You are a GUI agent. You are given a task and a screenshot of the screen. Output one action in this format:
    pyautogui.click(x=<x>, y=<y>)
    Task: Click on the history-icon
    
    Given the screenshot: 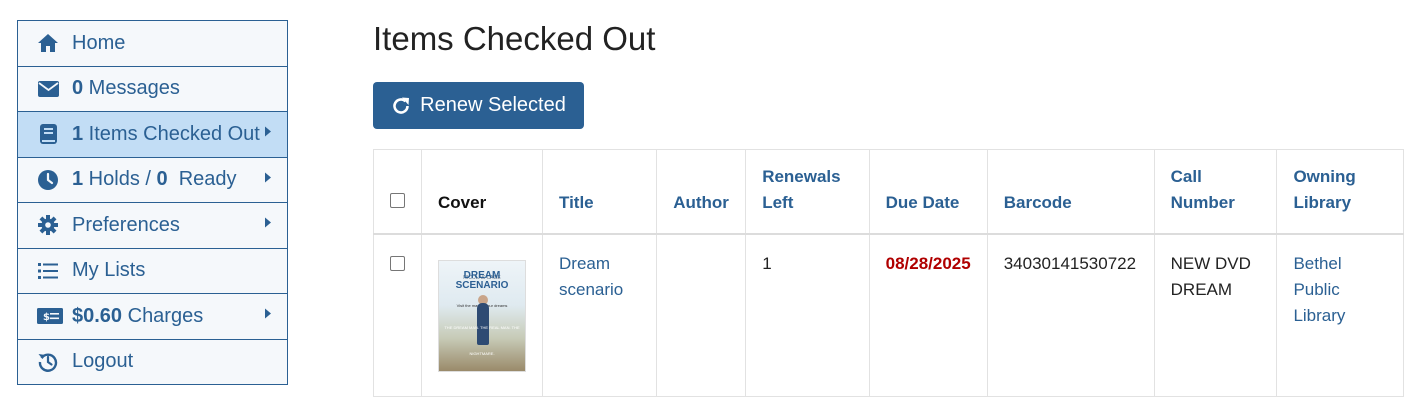 What is the action you would take?
    pyautogui.click(x=48, y=362)
    